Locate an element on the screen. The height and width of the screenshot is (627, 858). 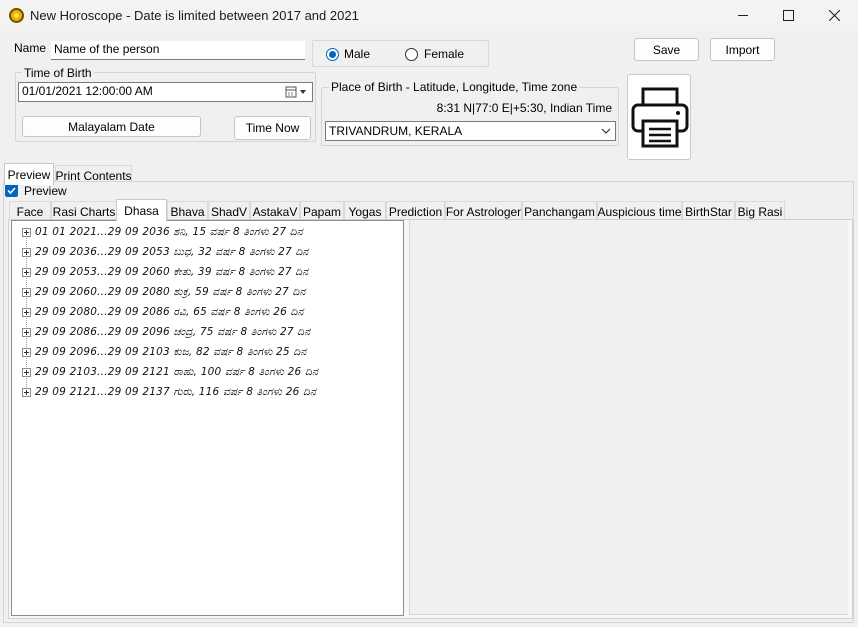
tab-face: Face is located at coordinates (30, 211).